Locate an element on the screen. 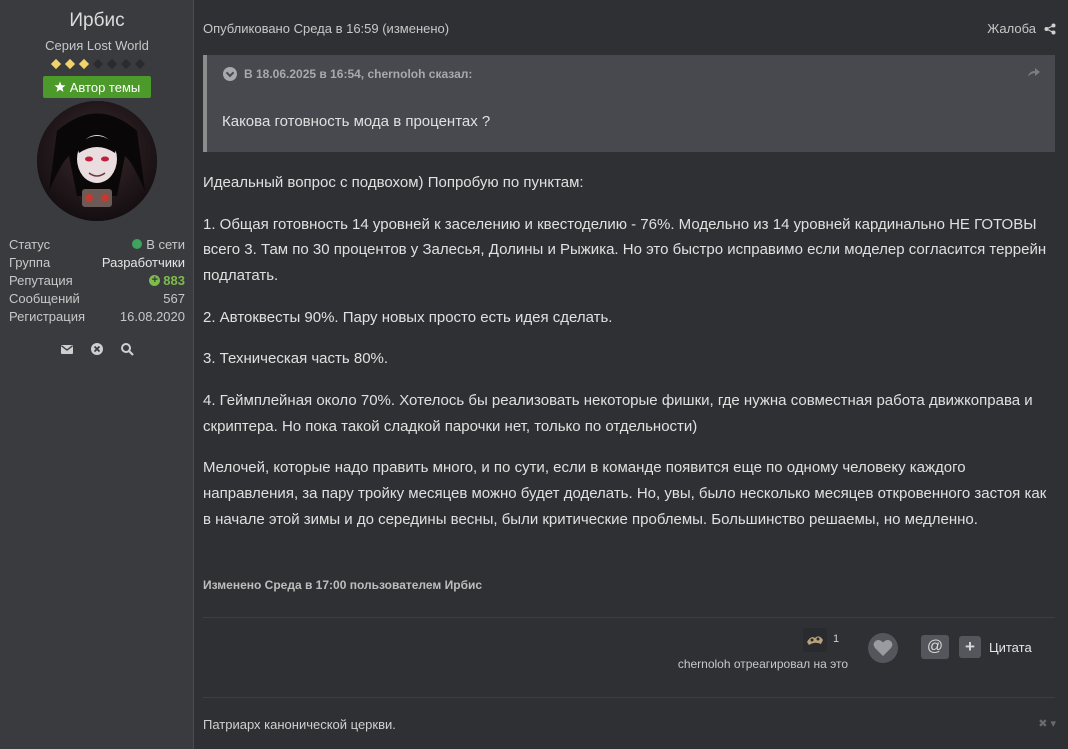  stat-label: Регистрация is located at coordinates (47, 316).